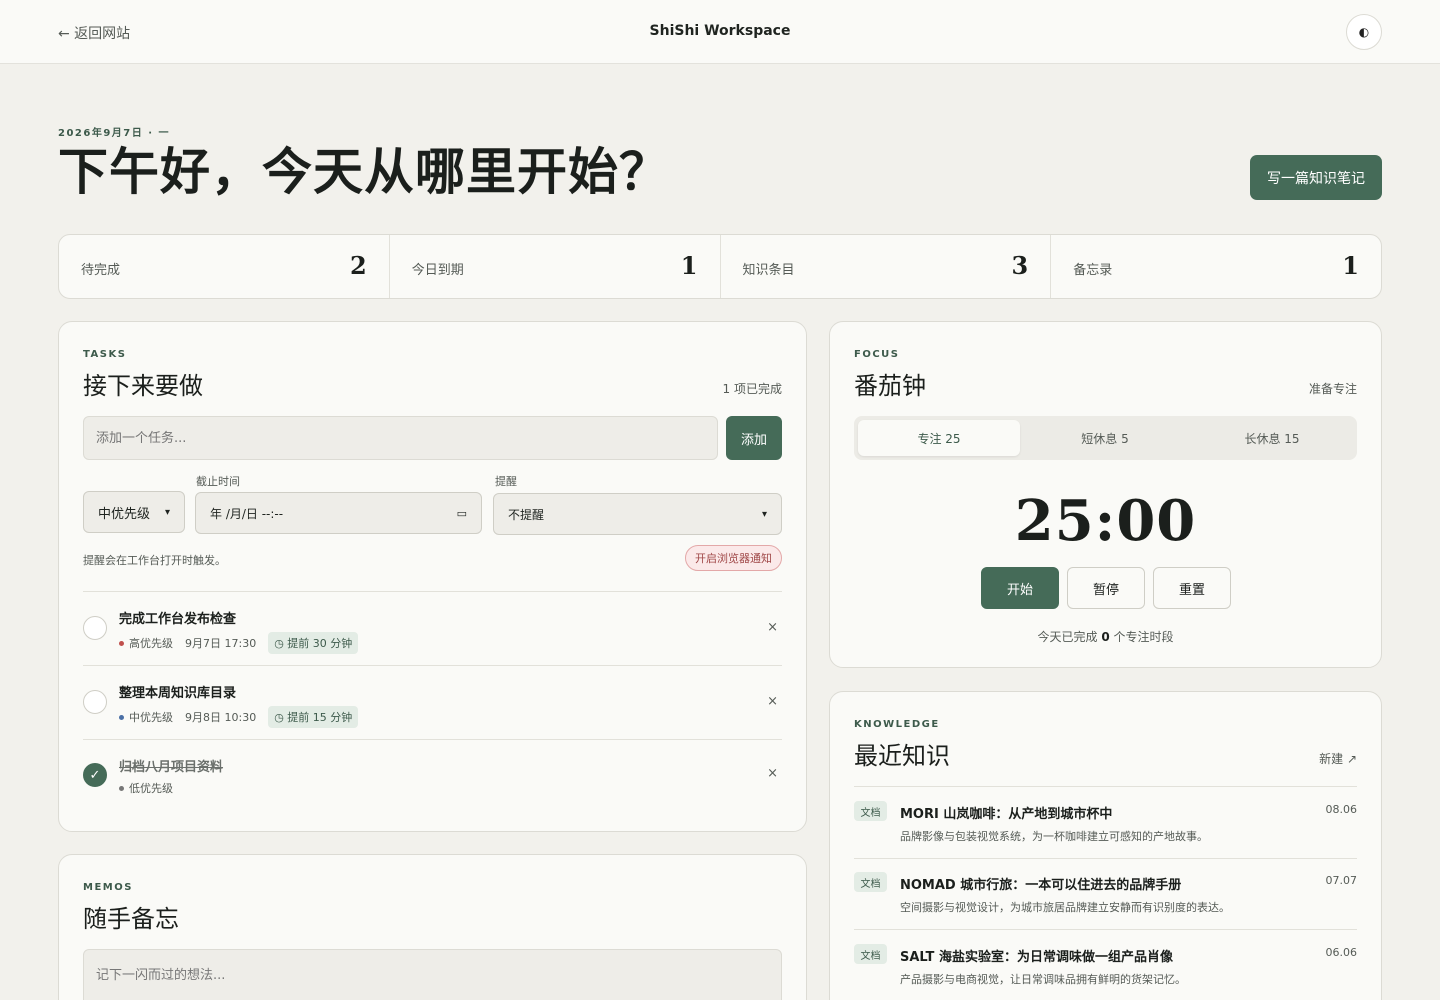 The height and width of the screenshot is (1000, 1440). What do you see at coordinates (143, 386) in the screenshot?
I see `tasks-title: 接下来要做` at bounding box center [143, 386].